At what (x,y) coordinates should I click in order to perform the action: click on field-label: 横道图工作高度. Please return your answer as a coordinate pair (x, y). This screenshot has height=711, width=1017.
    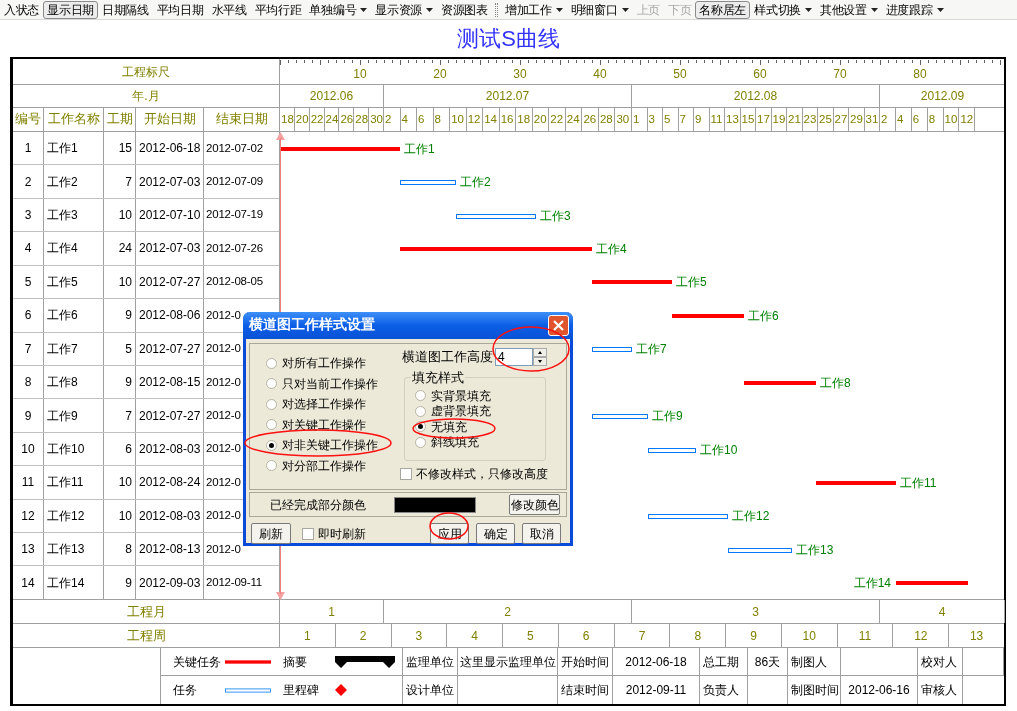
    Looking at the image, I should click on (447, 357).